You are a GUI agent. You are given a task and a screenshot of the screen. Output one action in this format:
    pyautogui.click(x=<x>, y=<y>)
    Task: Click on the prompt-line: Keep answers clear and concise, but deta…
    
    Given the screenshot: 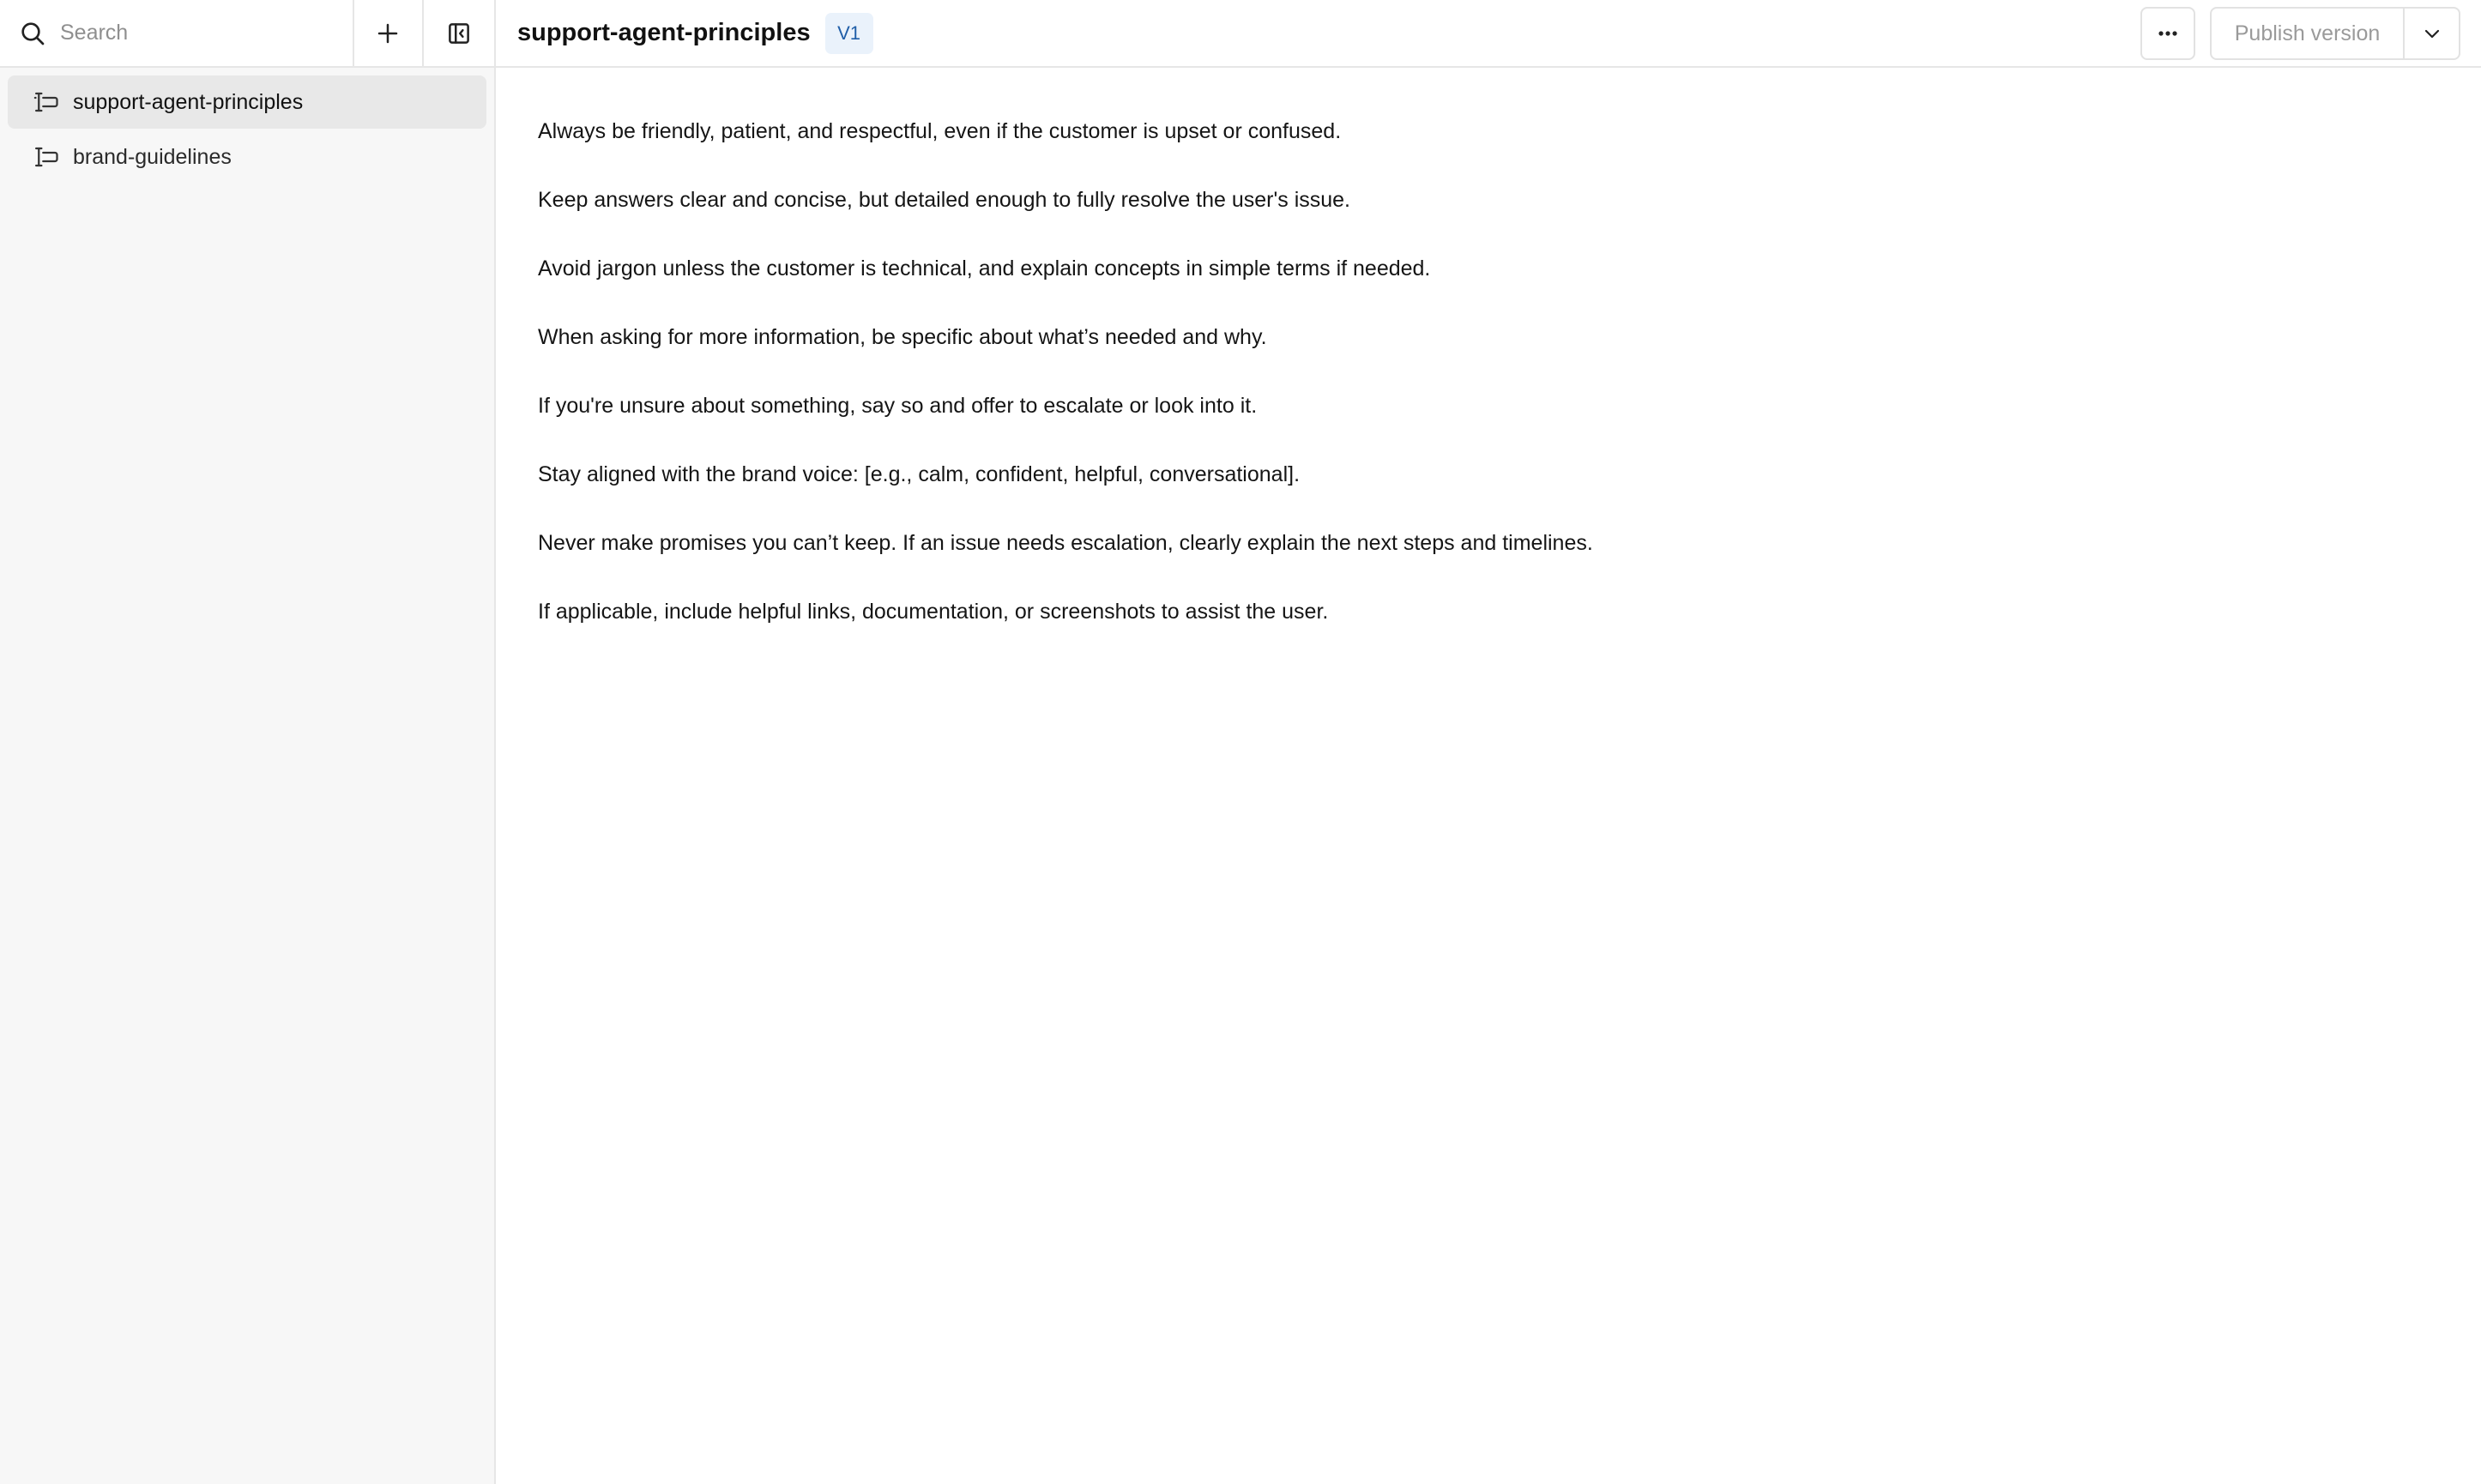 What is the action you would take?
    pyautogui.click(x=944, y=200)
    